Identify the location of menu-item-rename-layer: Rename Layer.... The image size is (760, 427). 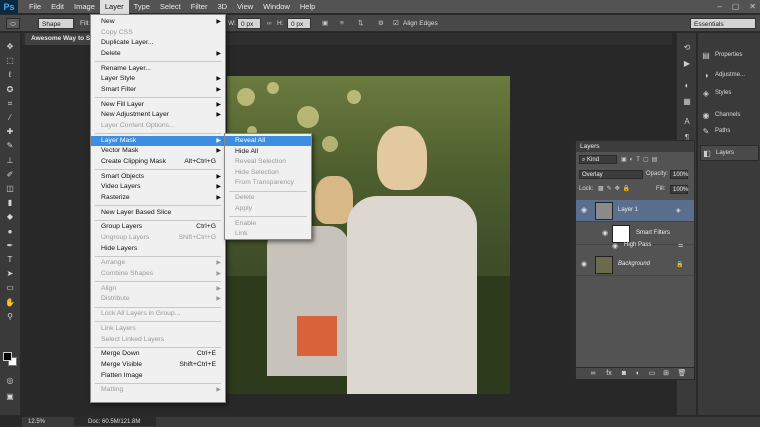
(158, 69).